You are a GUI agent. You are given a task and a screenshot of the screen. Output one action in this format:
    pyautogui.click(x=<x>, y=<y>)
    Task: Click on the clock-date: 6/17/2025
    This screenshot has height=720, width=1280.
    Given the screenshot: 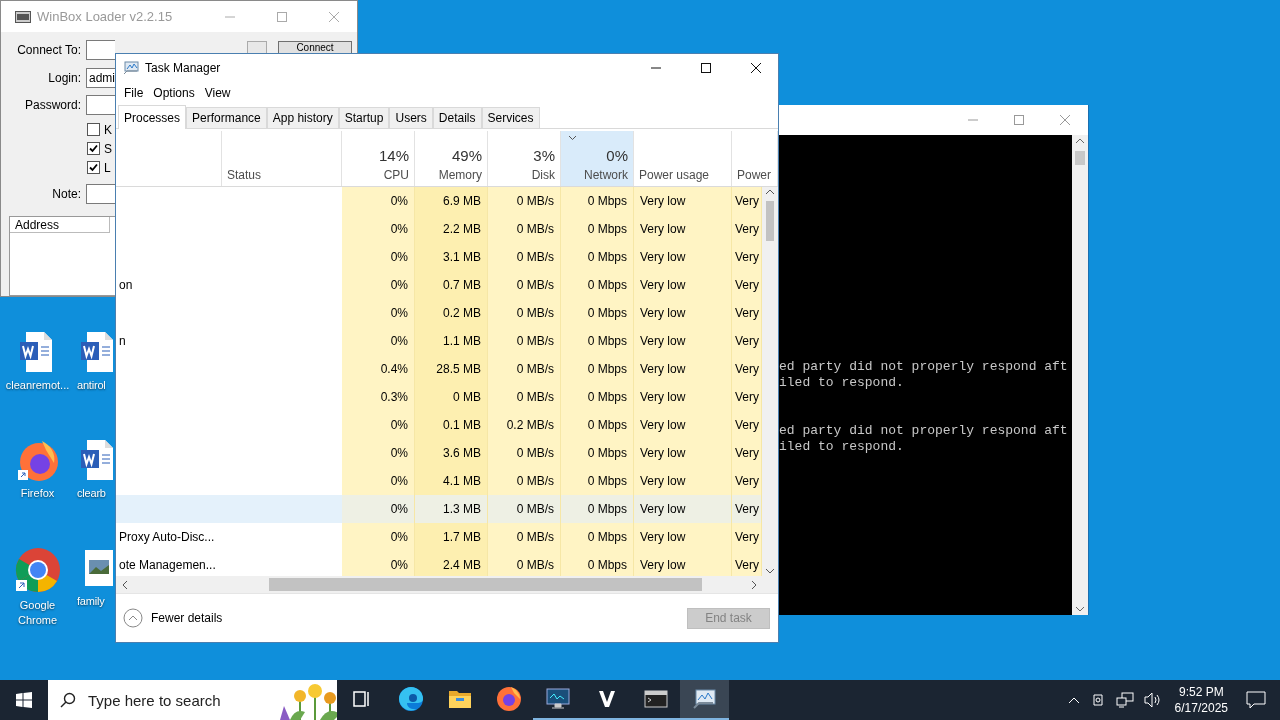 What is the action you would take?
    pyautogui.click(x=1201, y=708)
    